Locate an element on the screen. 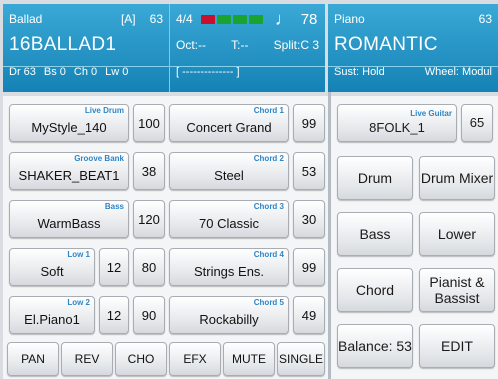  part-volume: 49 is located at coordinates (309, 315).